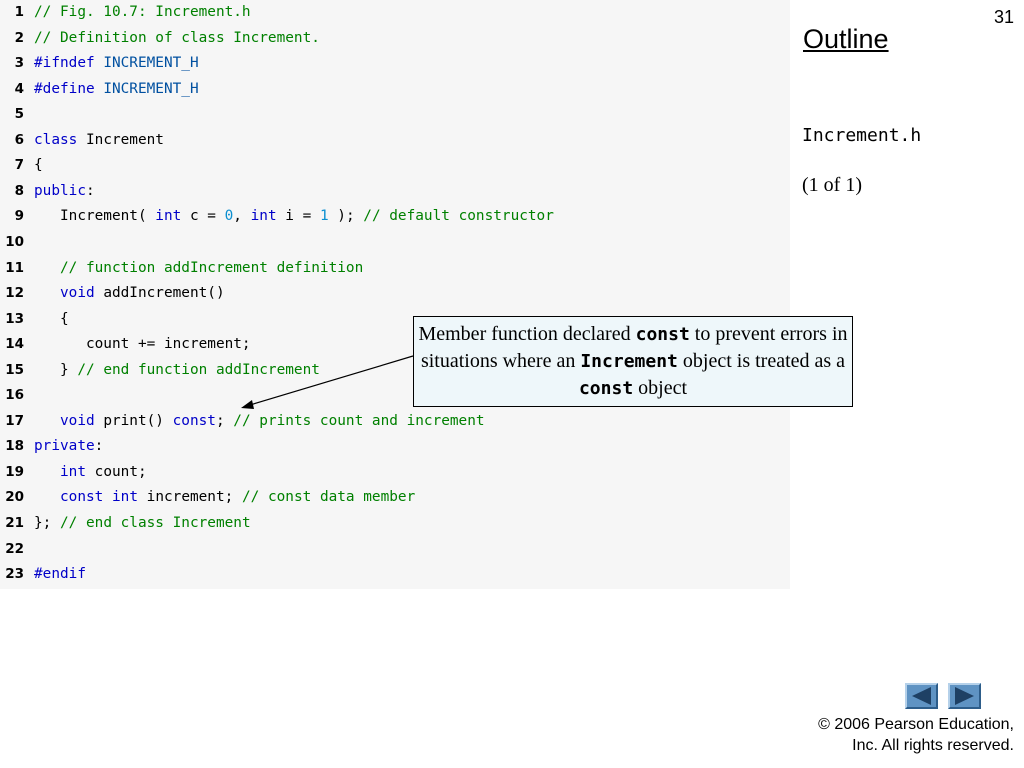 The image size is (1024, 768). I want to click on code-line: 7{, so click(395, 165).